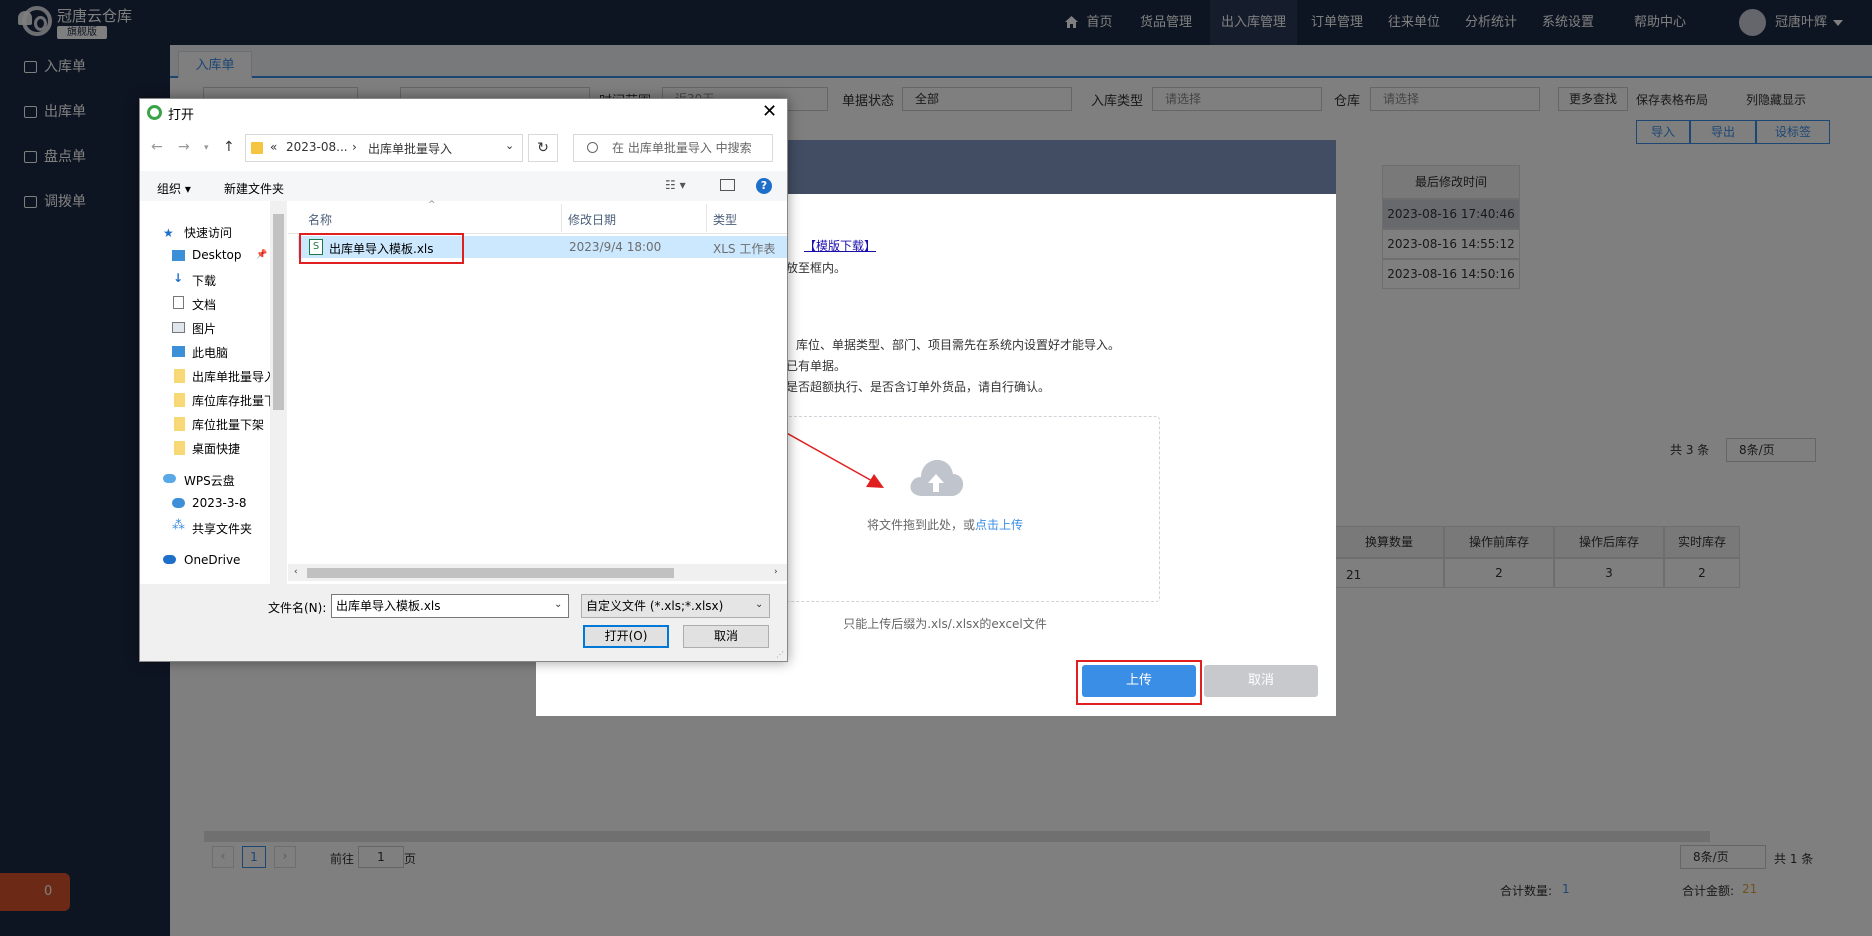 The width and height of the screenshot is (1872, 936). I want to click on tree-folder: 桌面快捷, so click(216, 448).